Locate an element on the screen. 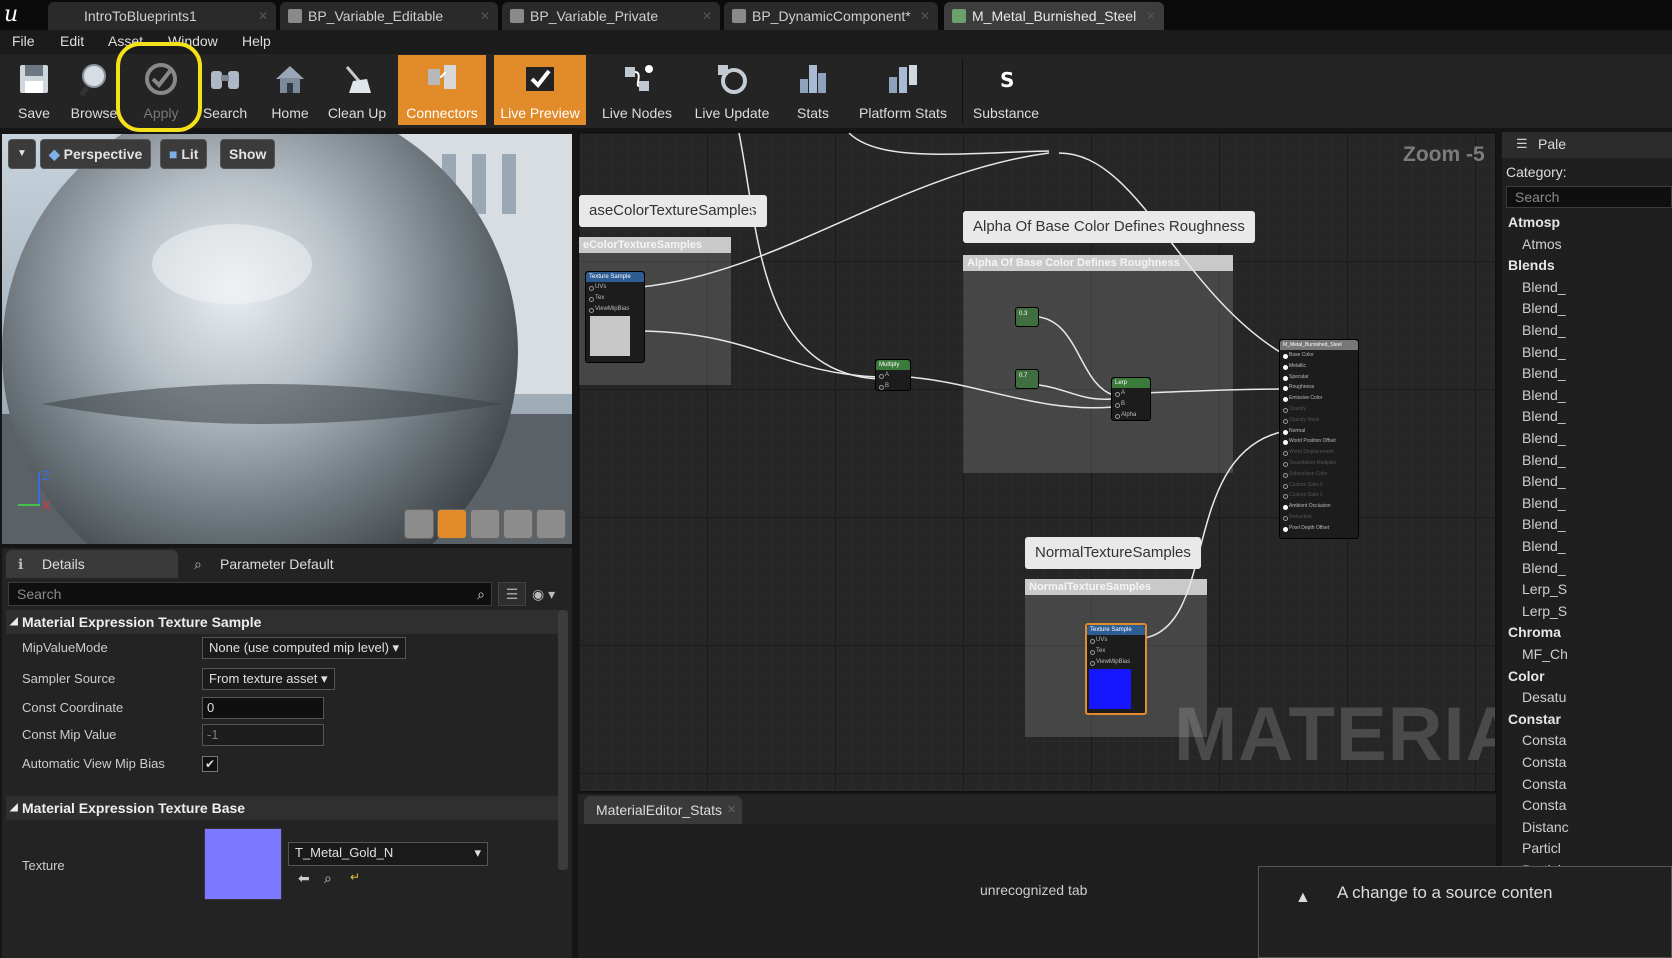 This screenshot has height=958, width=1672. preview-viewport: ▼ ◆ Perspective ■ Lit Show Z X is located at coordinates (287, 339).